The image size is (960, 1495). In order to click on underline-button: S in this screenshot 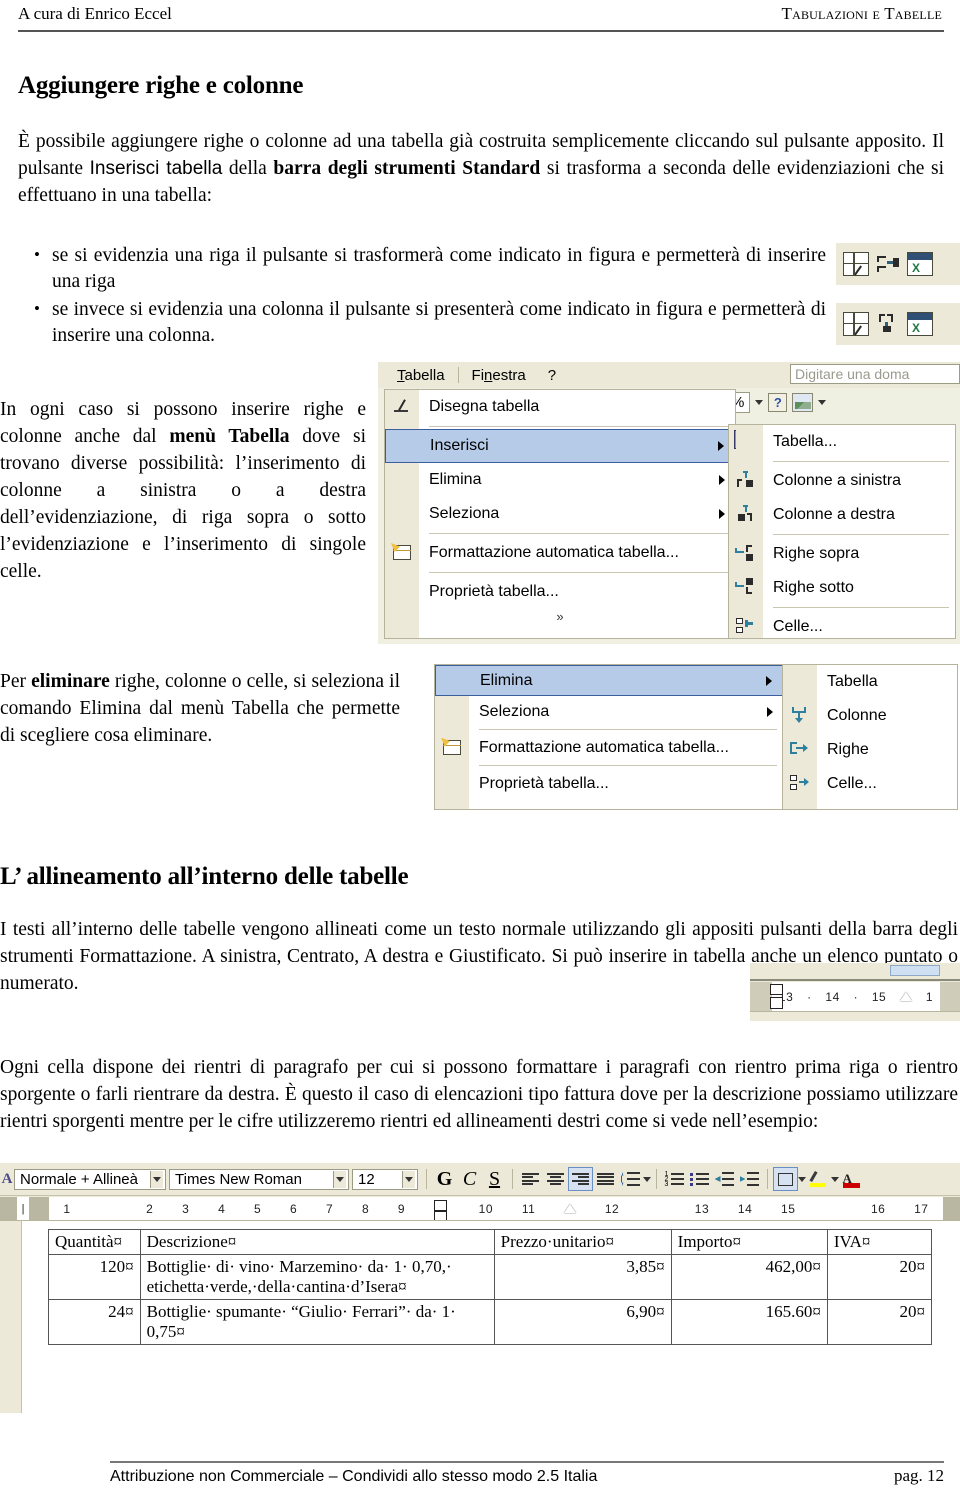, I will do `click(494, 1179)`.